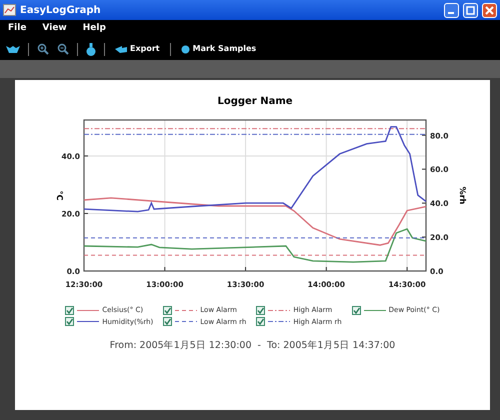 This screenshot has width=500, height=420. What do you see at coordinates (54, 29) in the screenshot?
I see `menu-item: View` at bounding box center [54, 29].